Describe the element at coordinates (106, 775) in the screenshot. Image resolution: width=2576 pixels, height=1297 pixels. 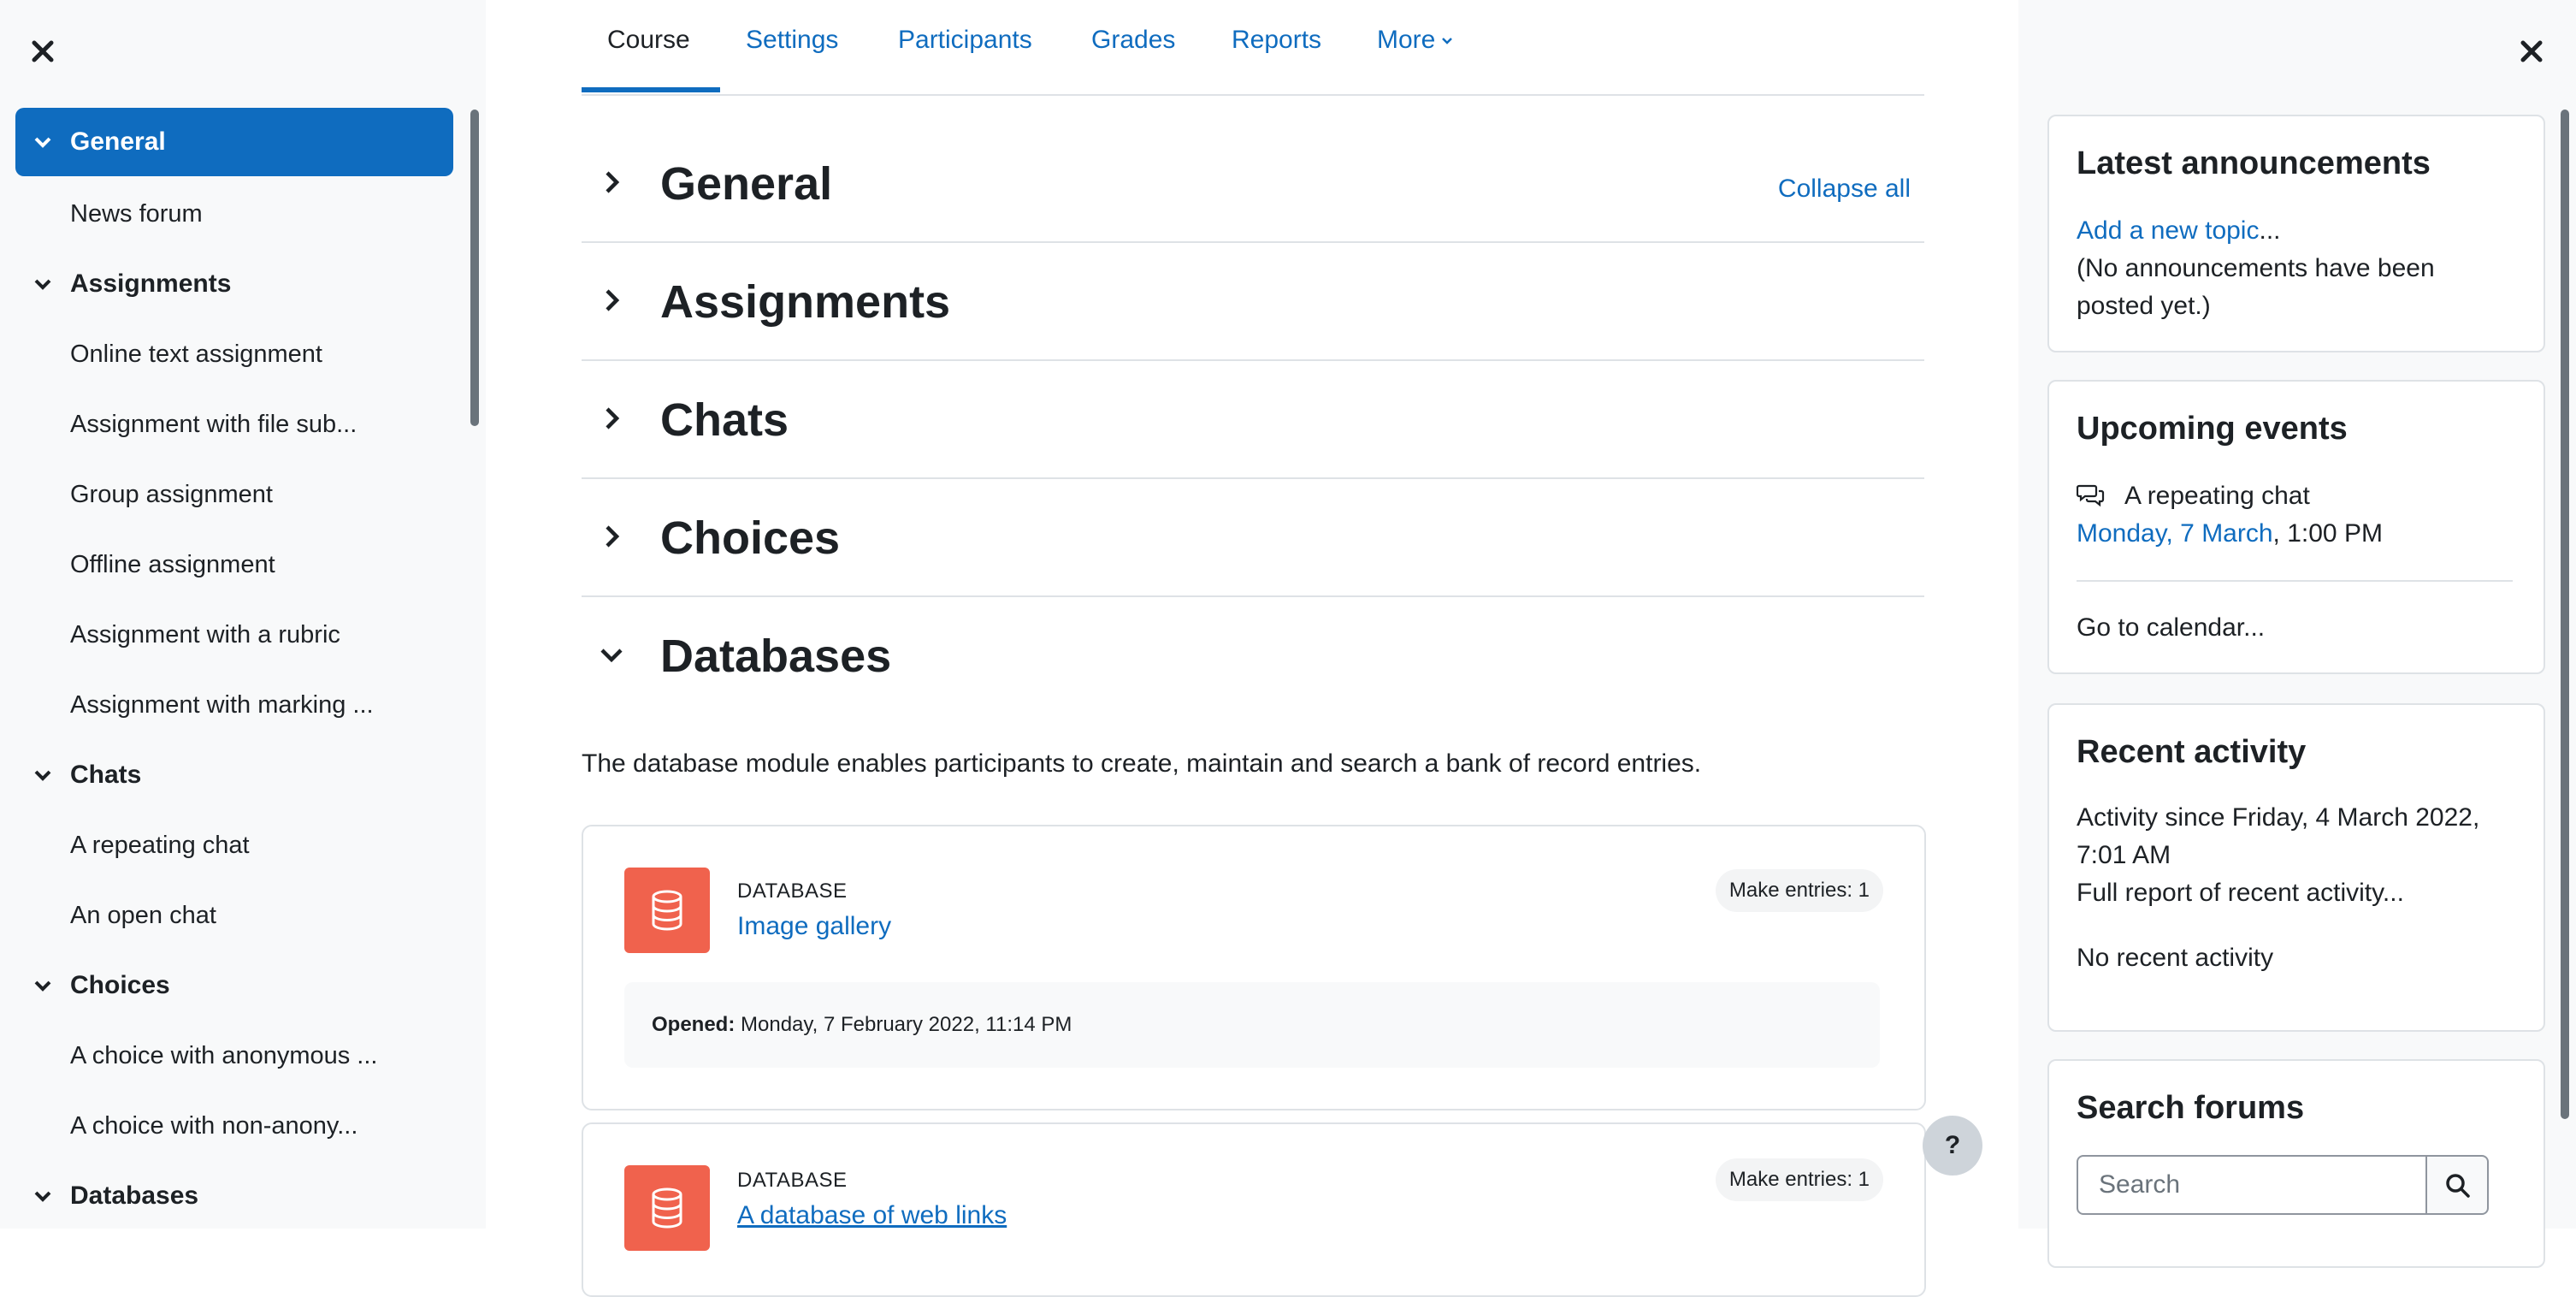
I see `section-label: Chats` at that location.